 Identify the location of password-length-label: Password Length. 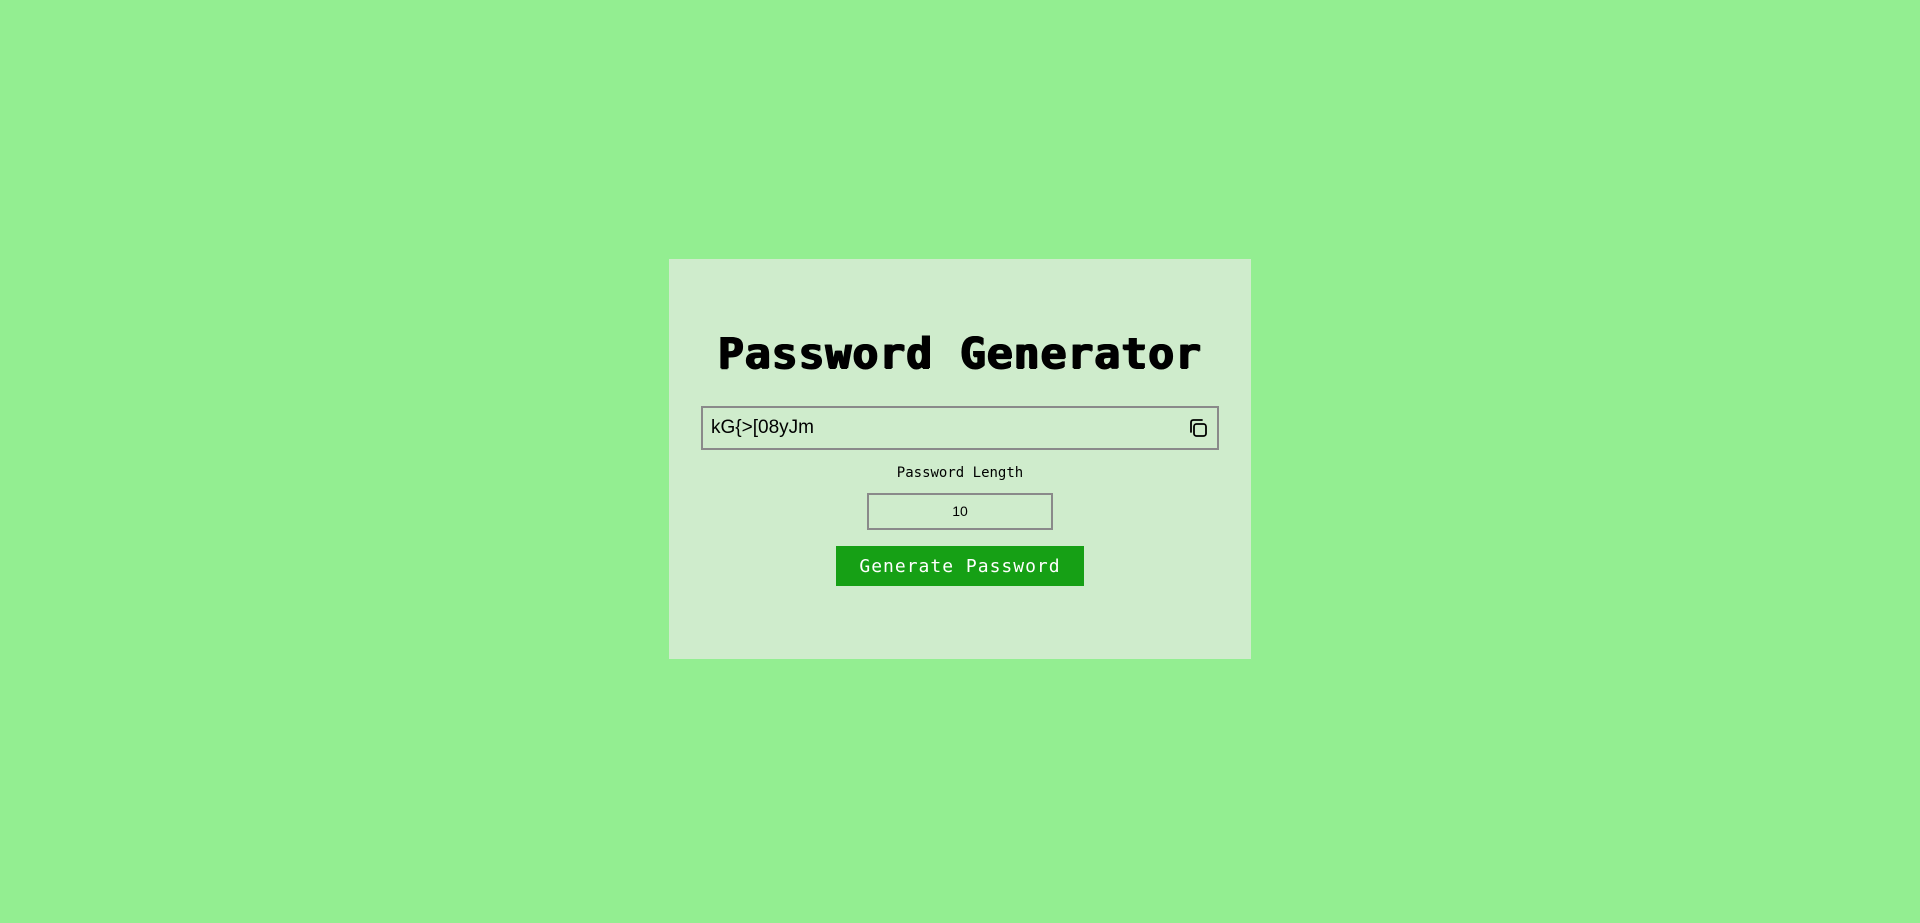
(960, 473).